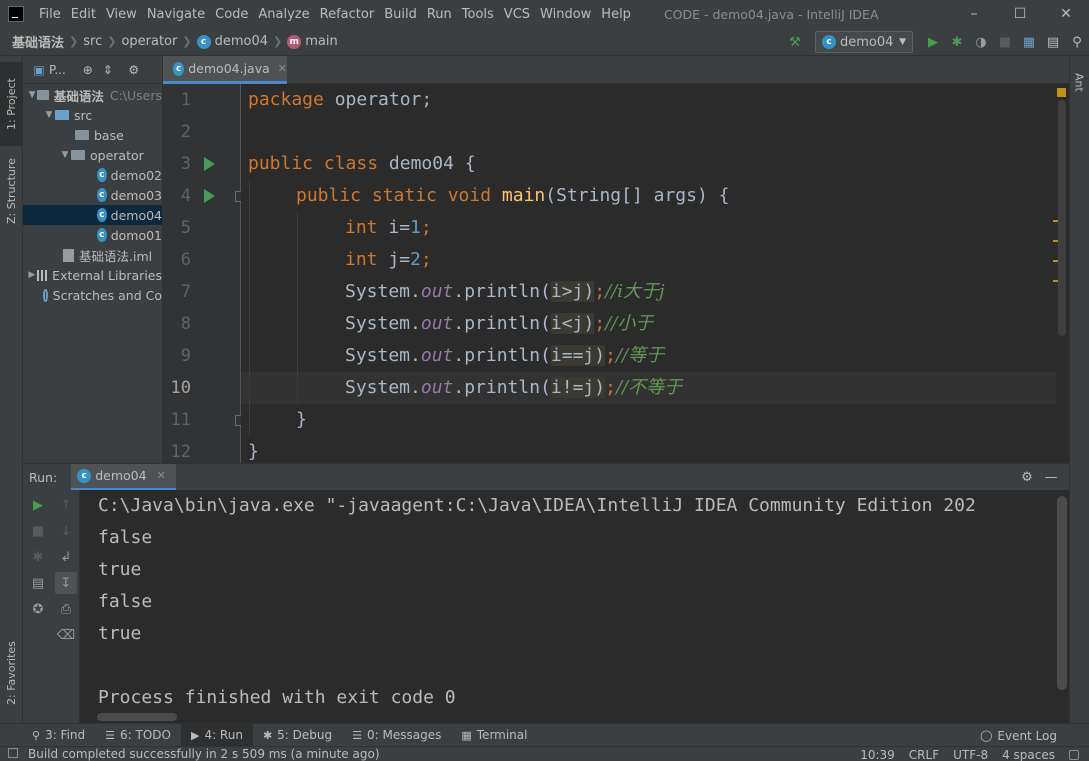 The image size is (1089, 761). I want to click on warning-indicator-icon, so click(1061, 92).